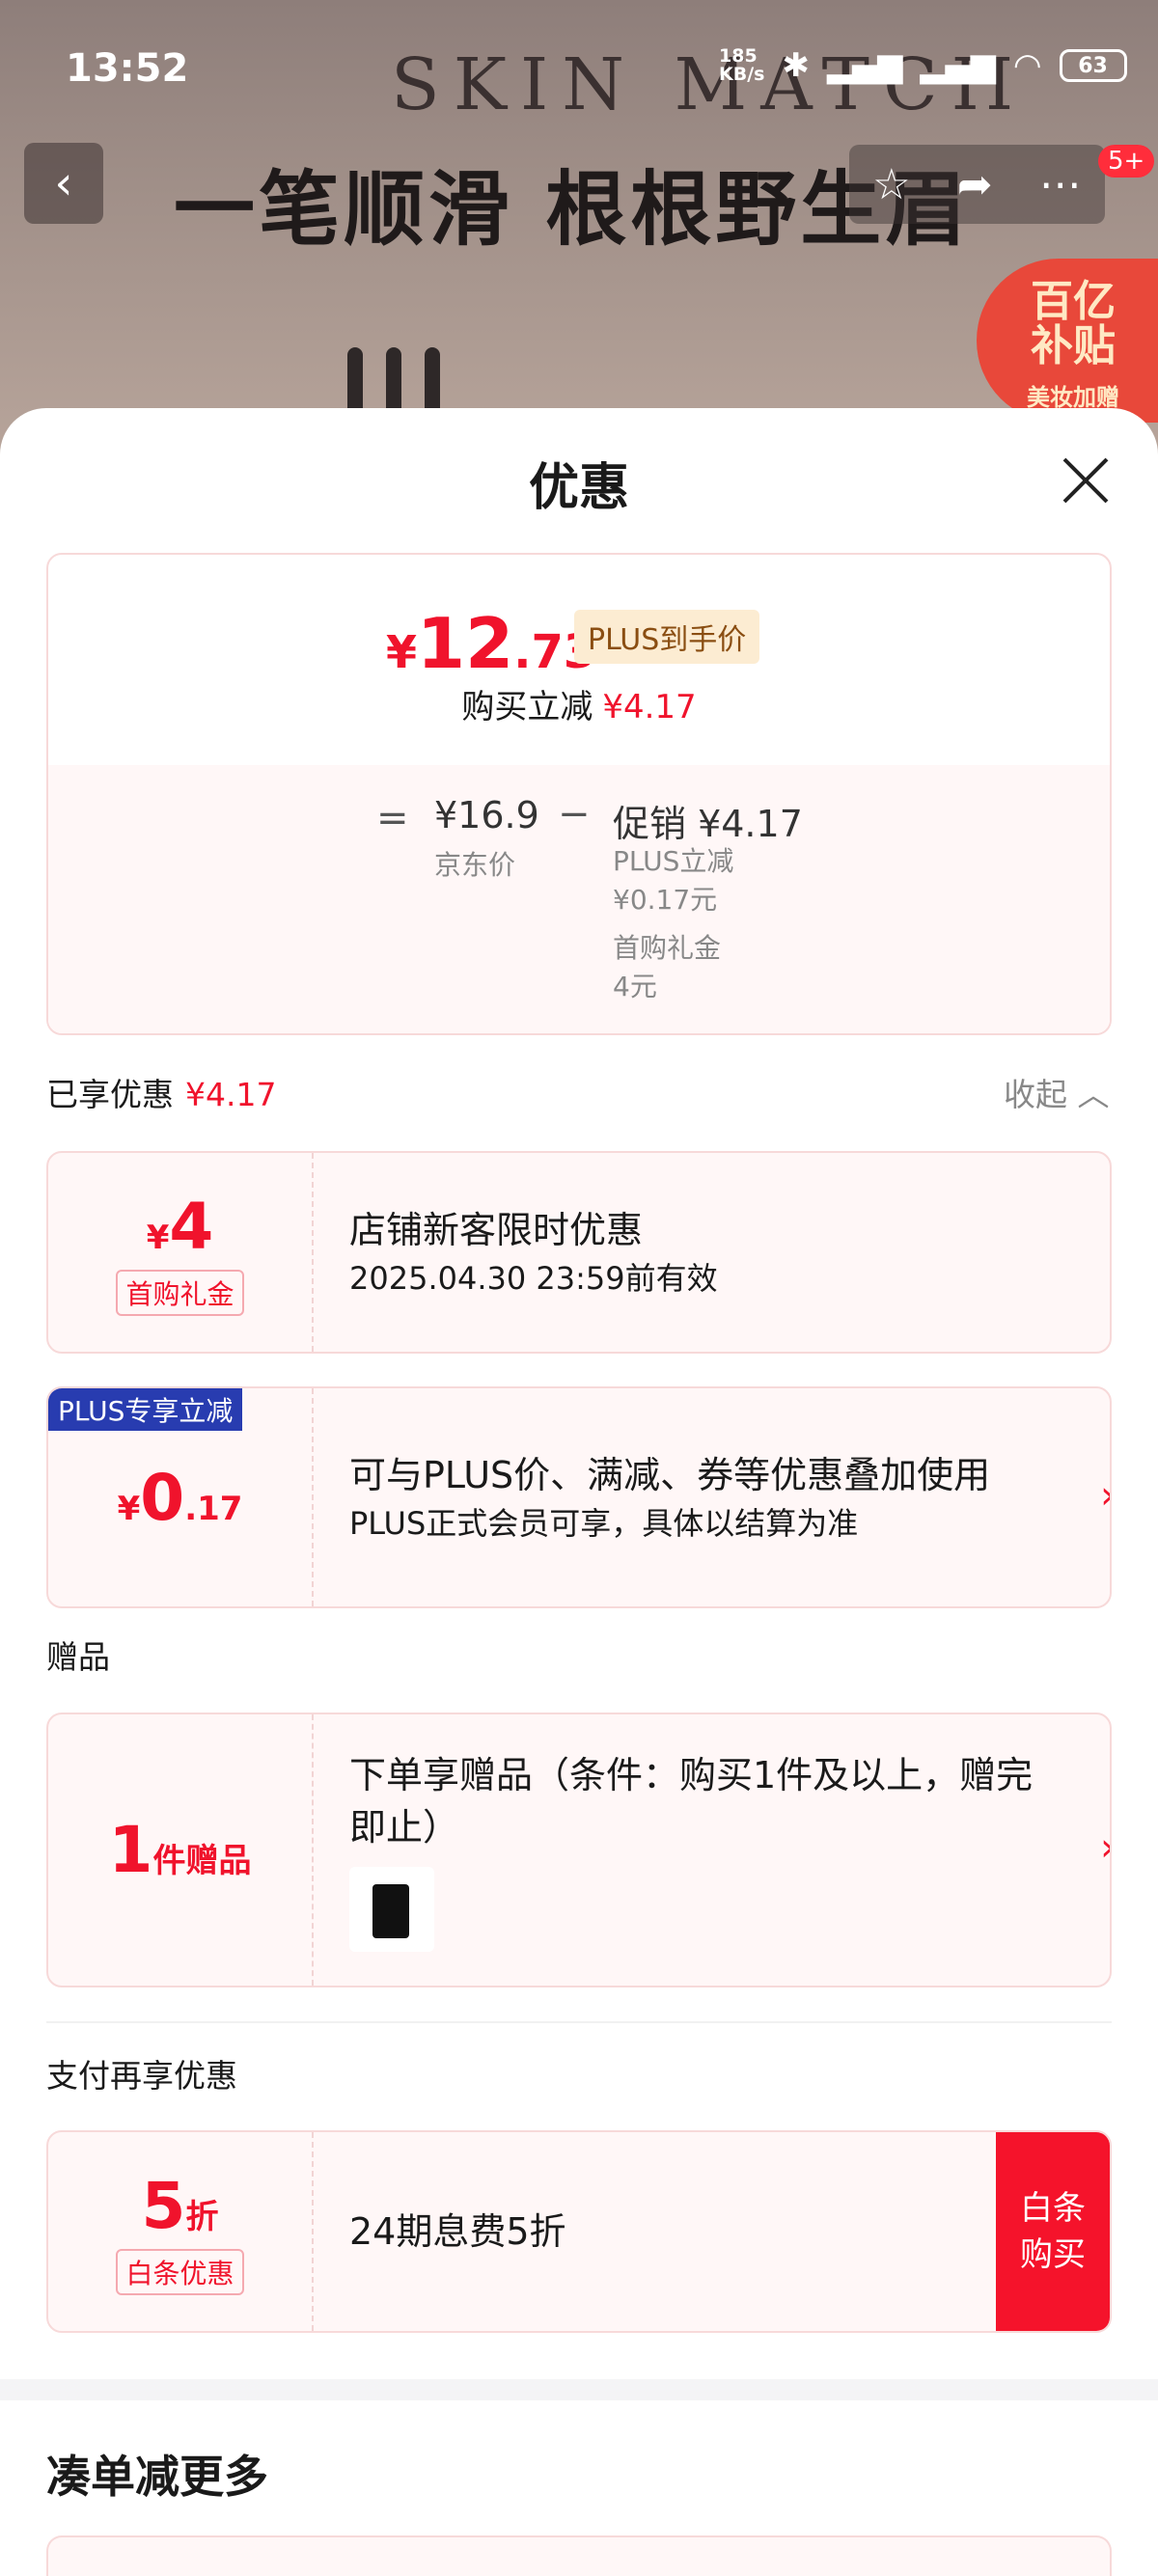  Describe the element at coordinates (1067, 341) in the screenshot. I see `subsidy-badge: 百亿 补贴 美妆加赠` at that location.